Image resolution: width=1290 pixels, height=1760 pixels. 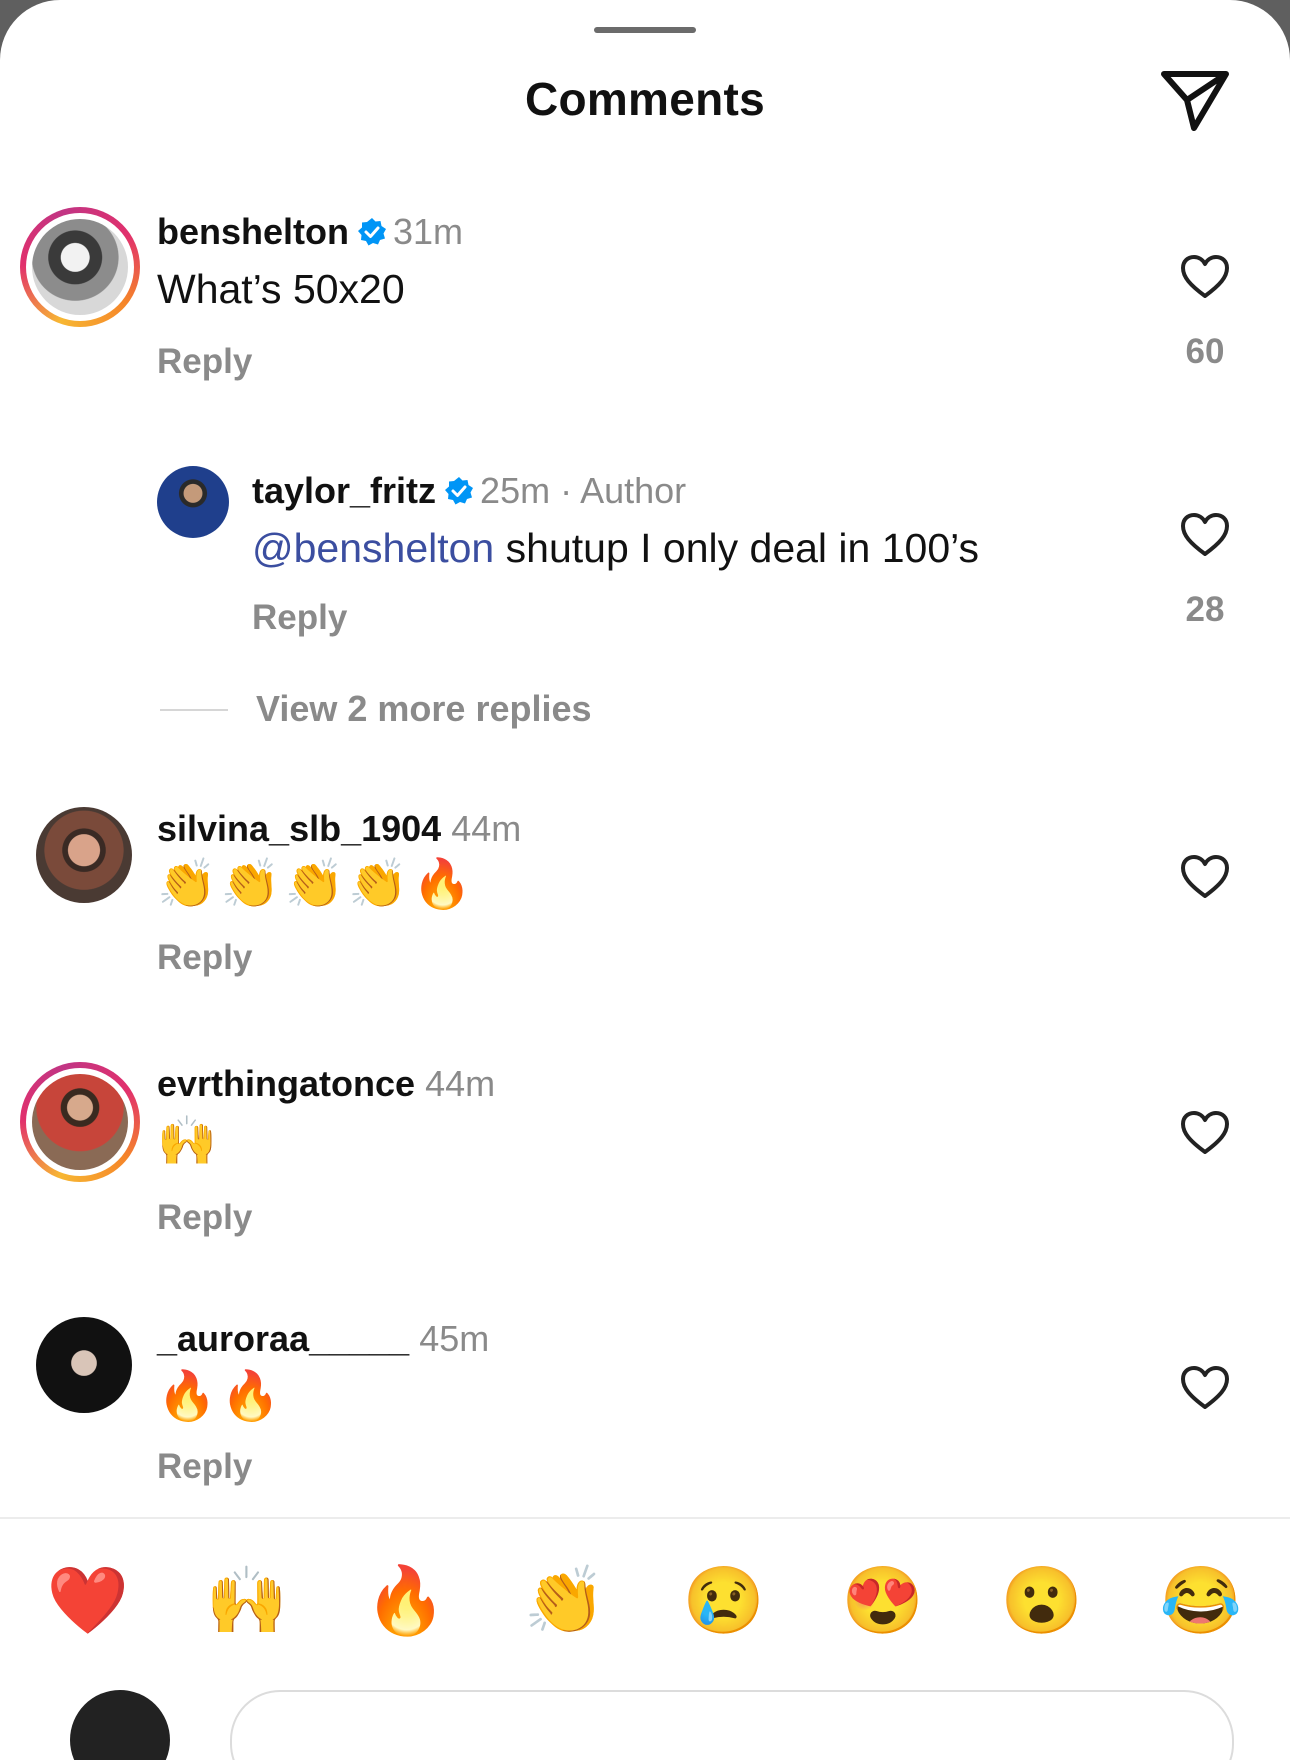 I want to click on timestamp: 45m, so click(x=454, y=1338).